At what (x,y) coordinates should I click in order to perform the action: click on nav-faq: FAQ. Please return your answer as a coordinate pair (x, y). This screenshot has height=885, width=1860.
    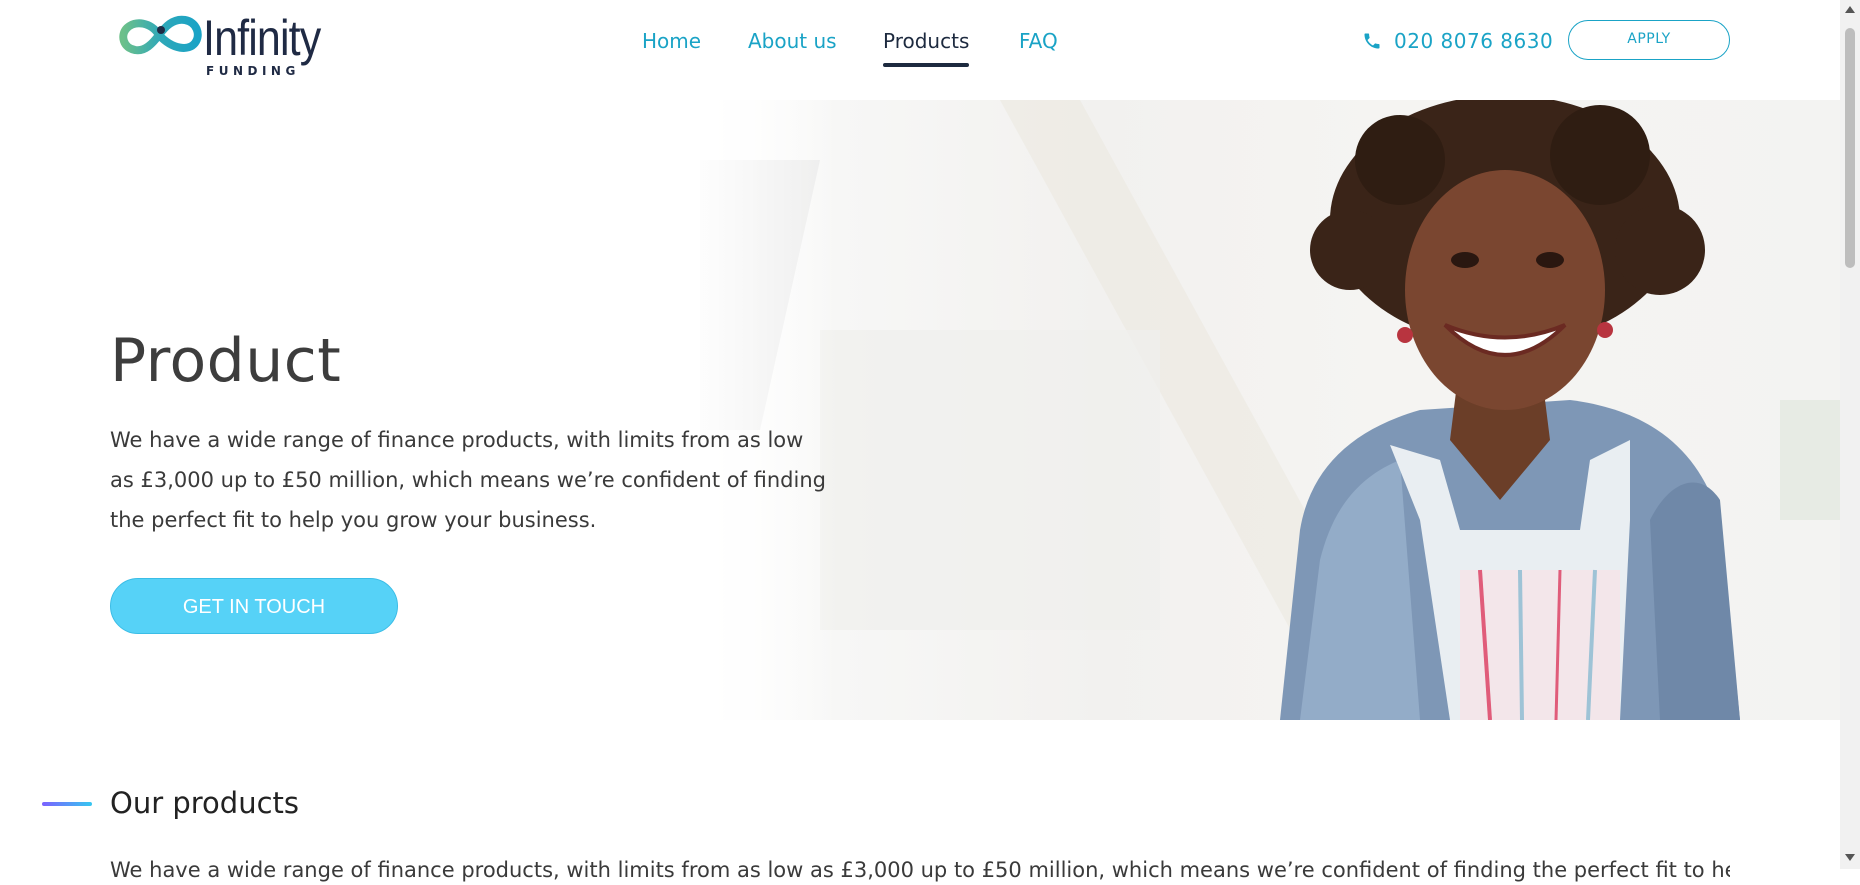
    Looking at the image, I should click on (1038, 41).